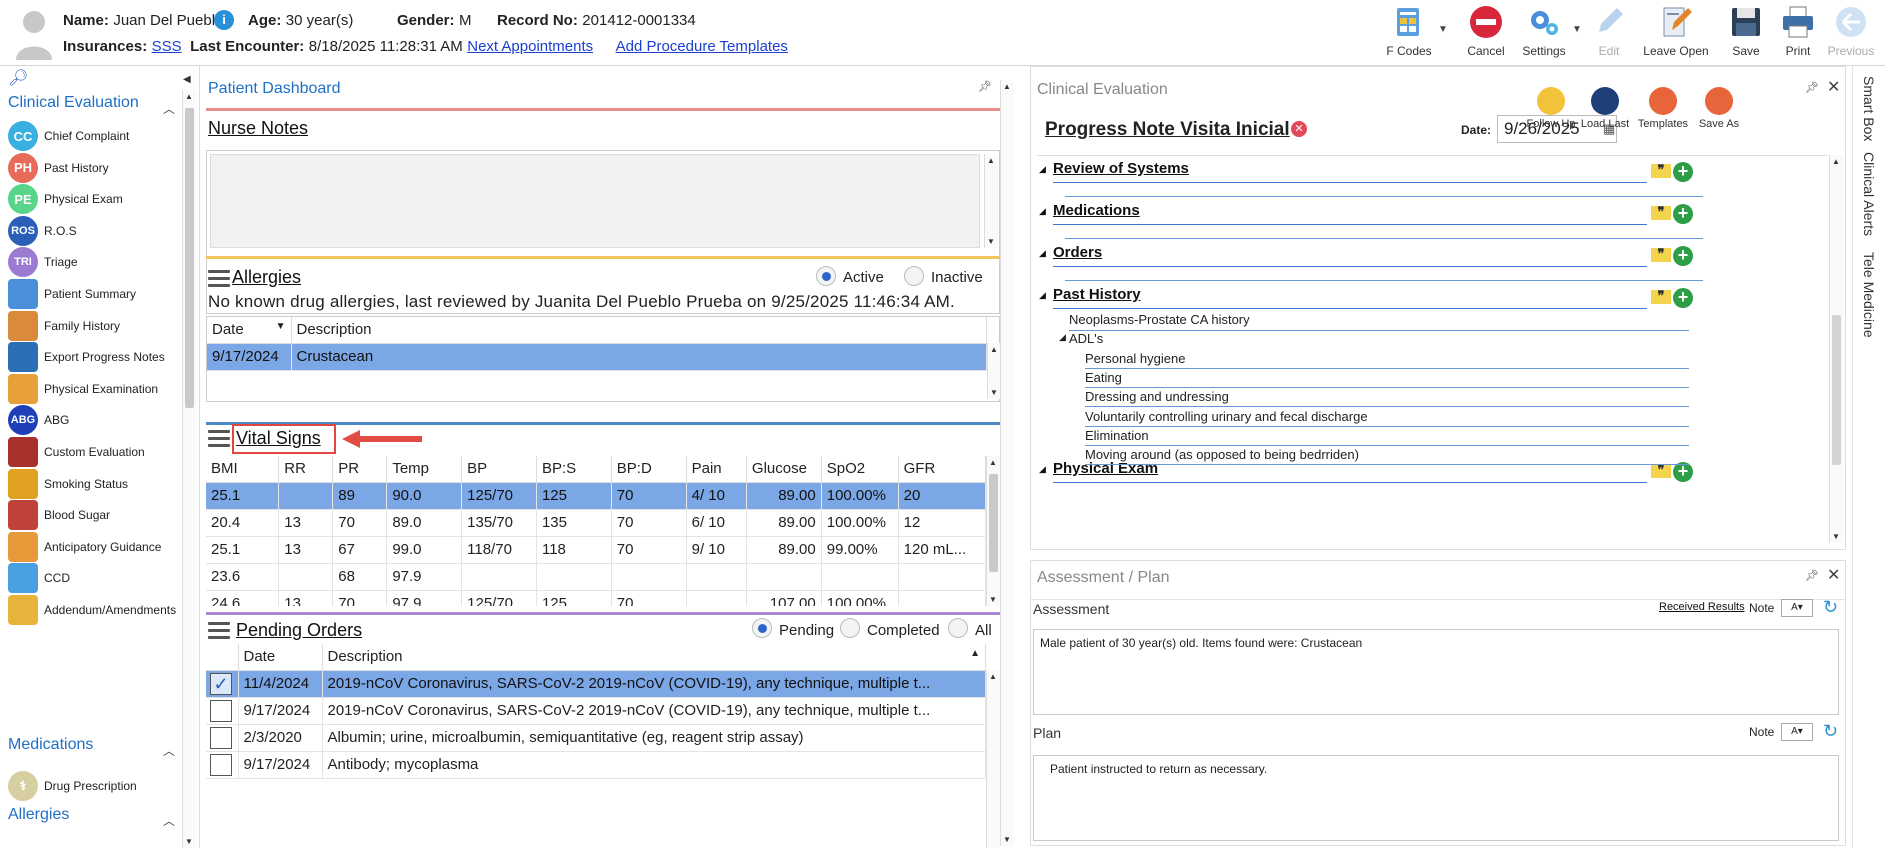  Describe the element at coordinates (266, 277) in the screenshot. I see `allergies-title: Allergies` at that location.